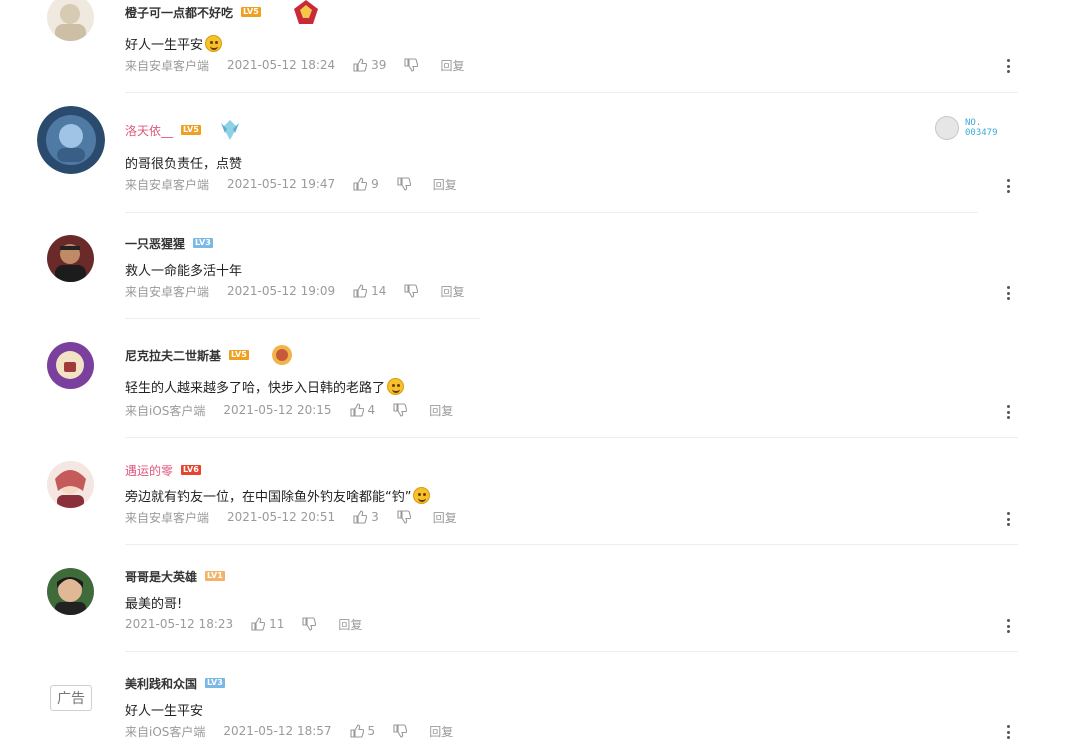 The image size is (1080, 753). What do you see at coordinates (379, 291) in the screenshot?
I see `like-count: 14` at bounding box center [379, 291].